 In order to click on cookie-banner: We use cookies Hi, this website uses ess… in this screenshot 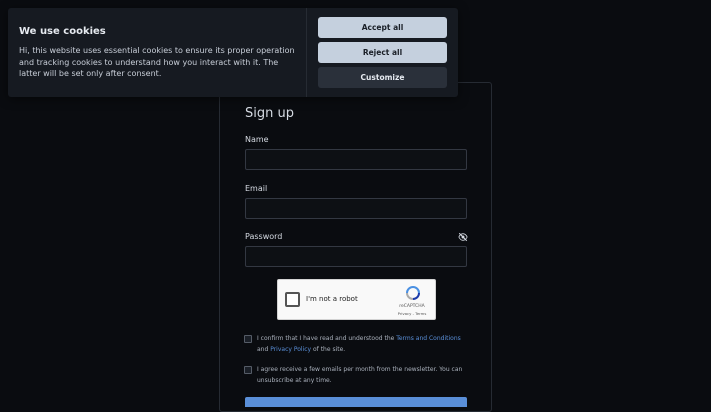, I will do `click(233, 52)`.